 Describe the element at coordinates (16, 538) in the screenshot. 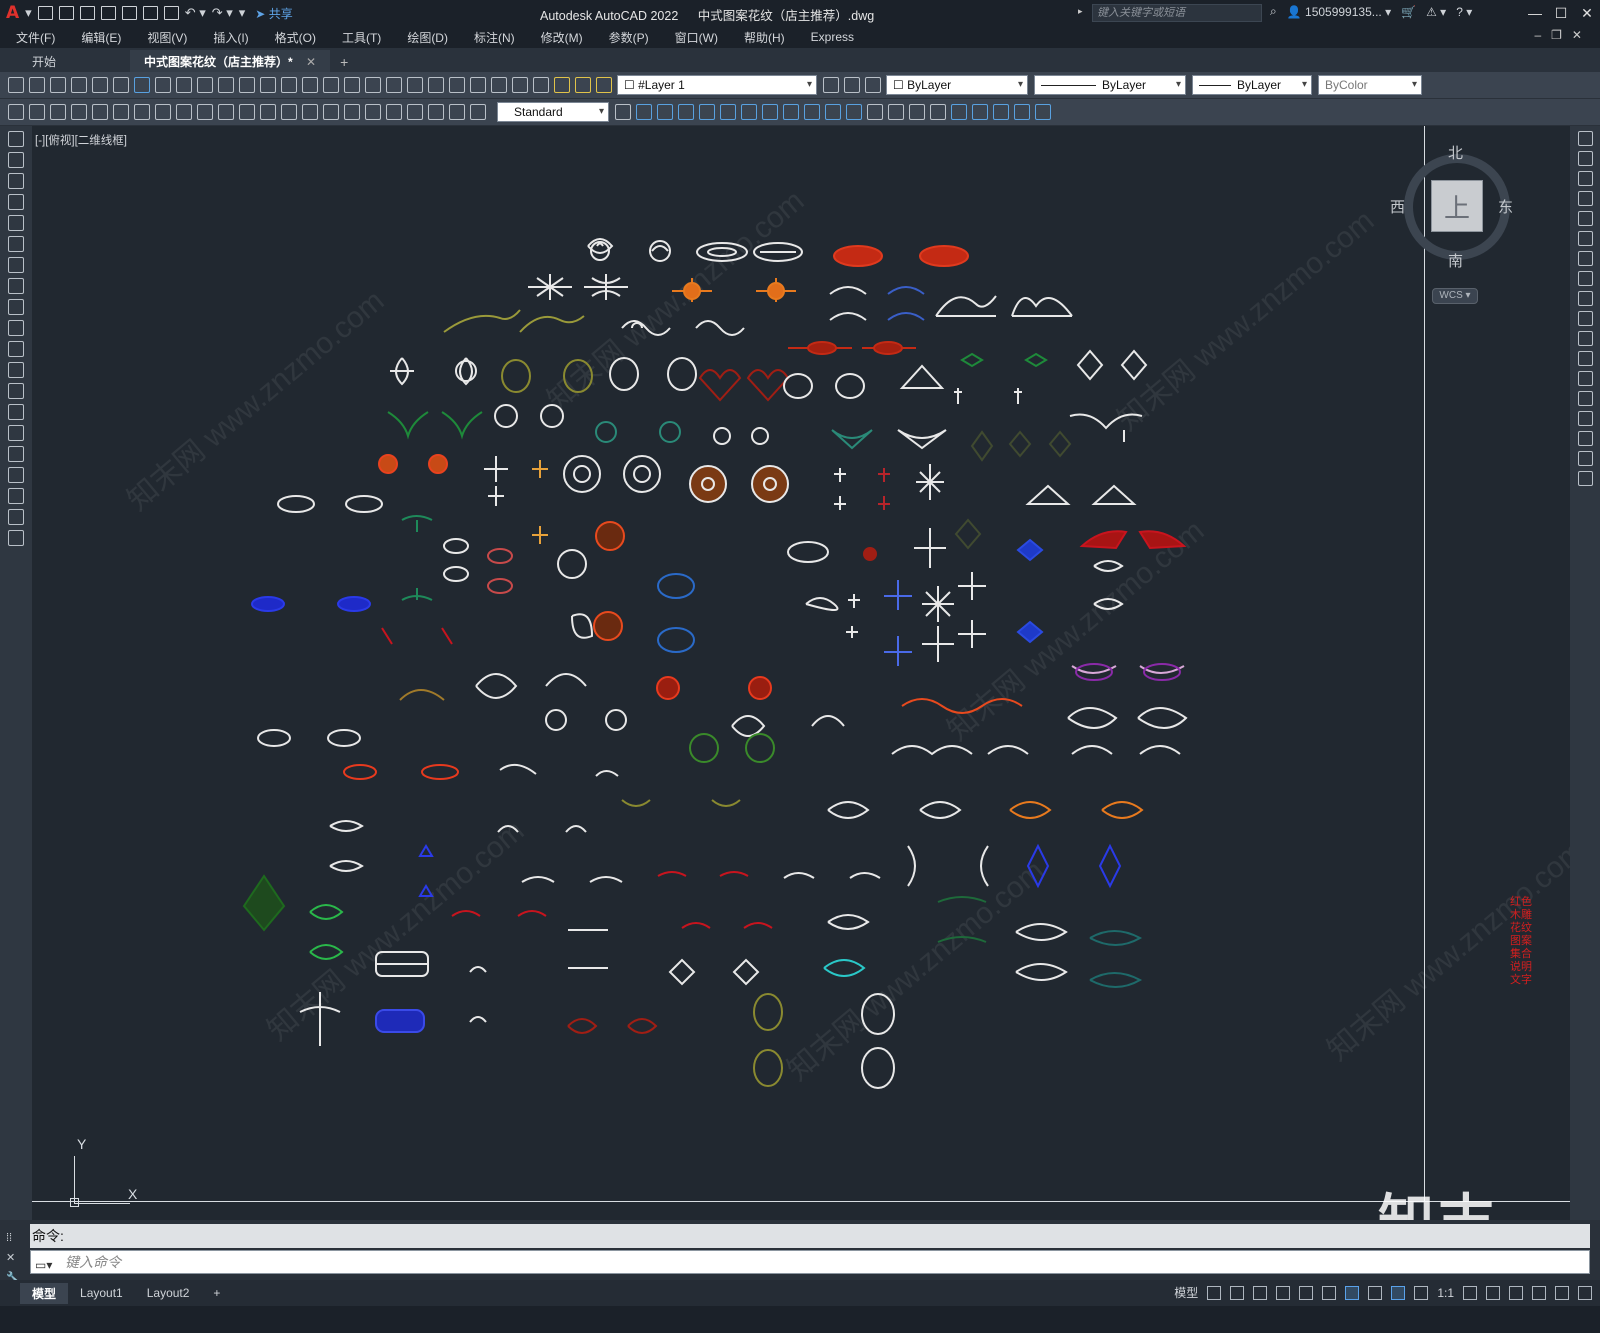

I see `add-selected-icon` at that location.